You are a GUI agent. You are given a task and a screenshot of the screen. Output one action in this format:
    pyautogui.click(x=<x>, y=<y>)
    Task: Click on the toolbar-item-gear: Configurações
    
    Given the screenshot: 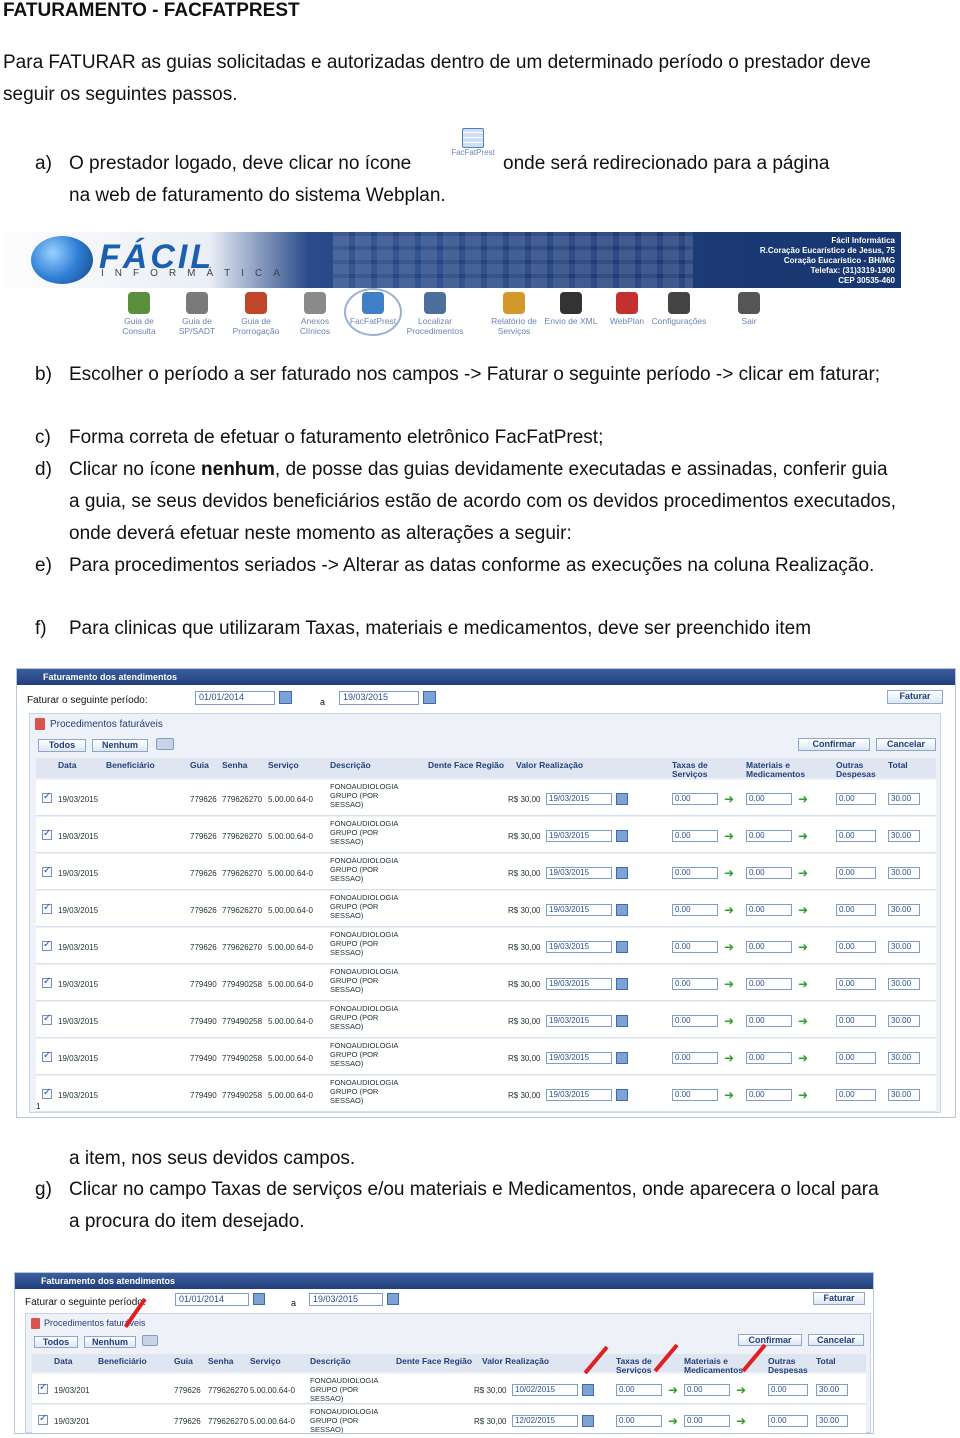 What is the action you would take?
    pyautogui.click(x=679, y=308)
    